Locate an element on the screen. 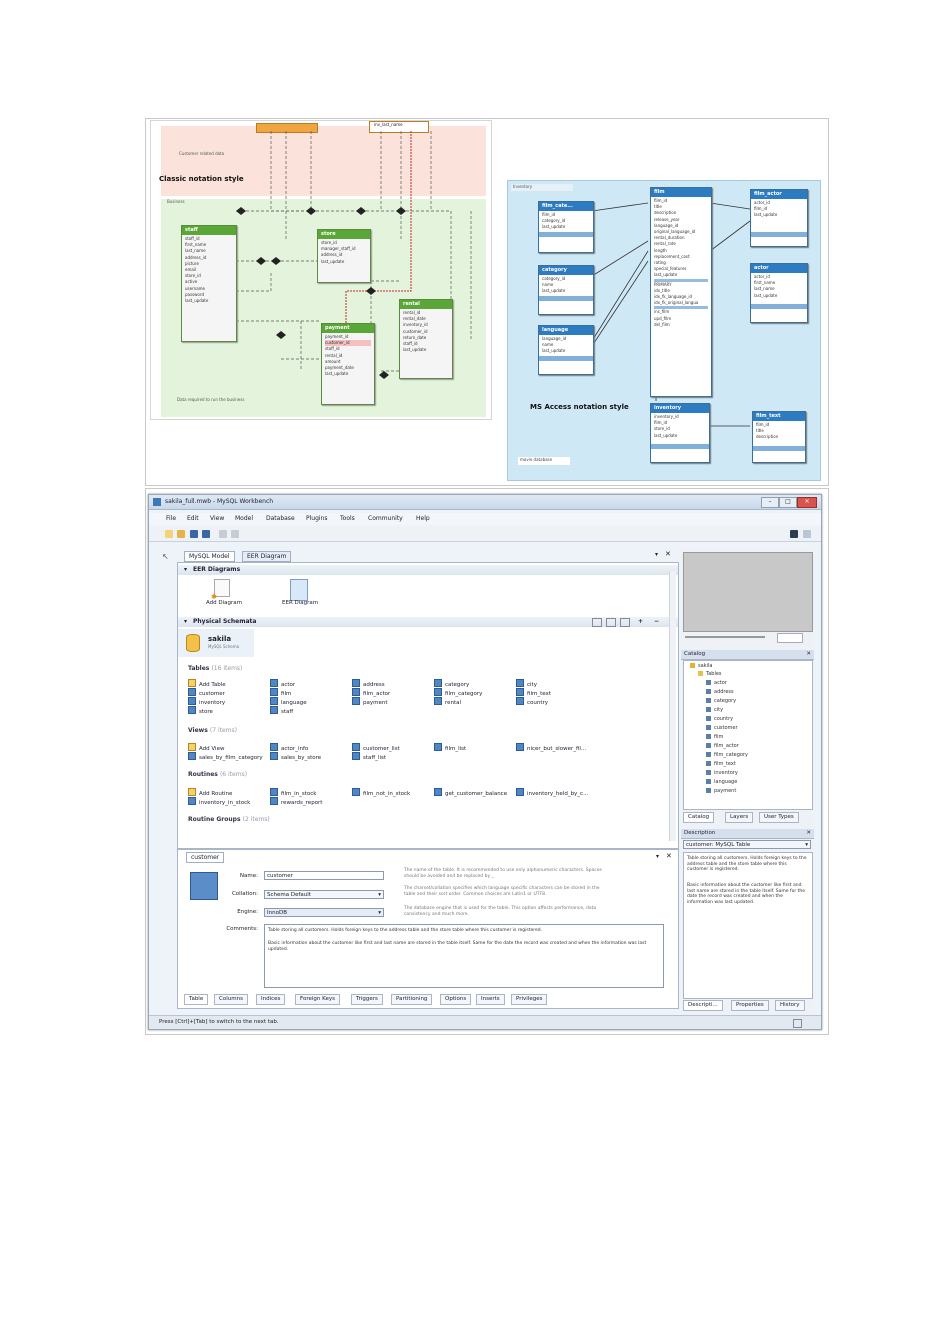 The width and height of the screenshot is (950, 1344). catalog-item: inventory is located at coordinates (722, 773).